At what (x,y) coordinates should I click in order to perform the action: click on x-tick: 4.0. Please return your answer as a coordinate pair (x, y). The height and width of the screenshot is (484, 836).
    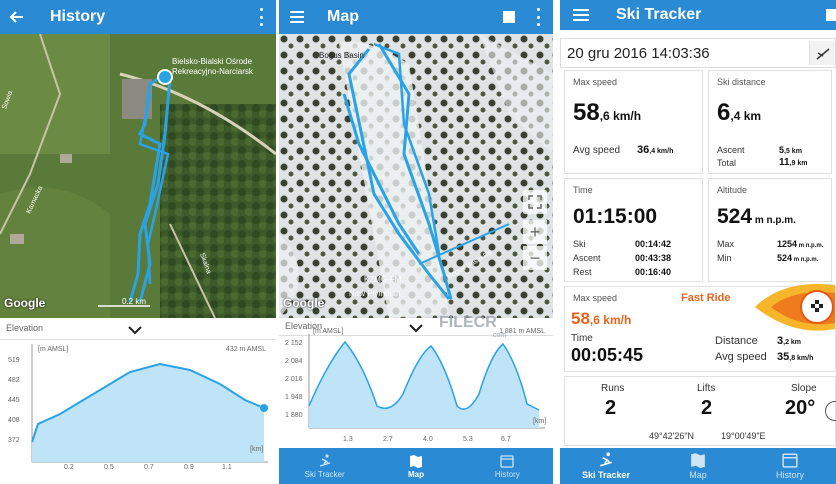
    Looking at the image, I should click on (428, 439).